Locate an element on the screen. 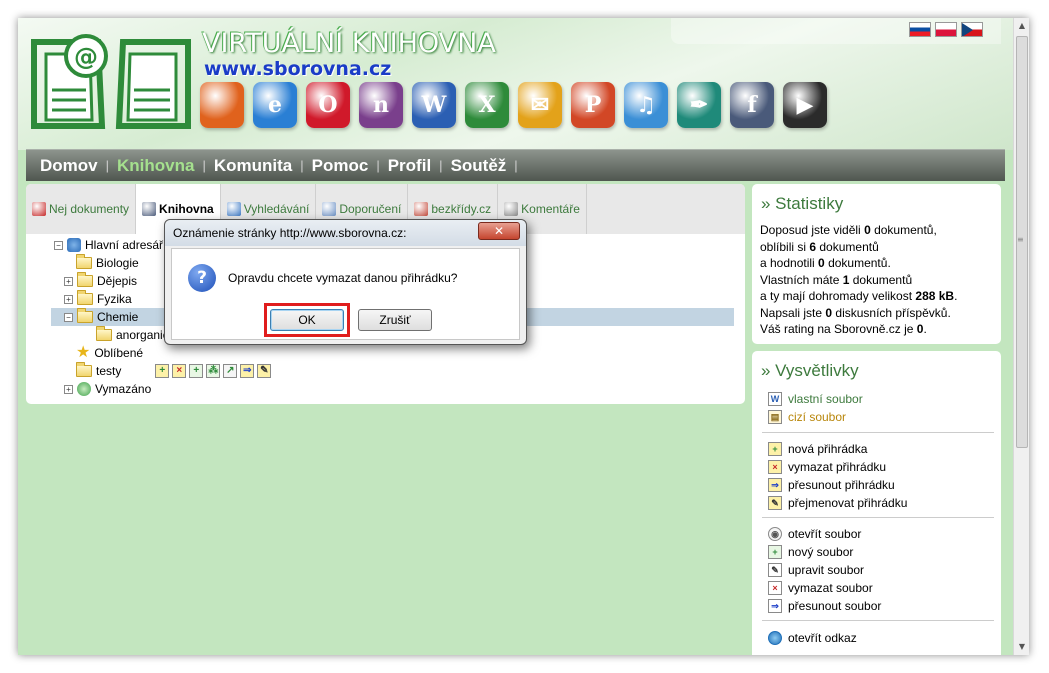  czech-flag-icon is located at coordinates (972, 29).